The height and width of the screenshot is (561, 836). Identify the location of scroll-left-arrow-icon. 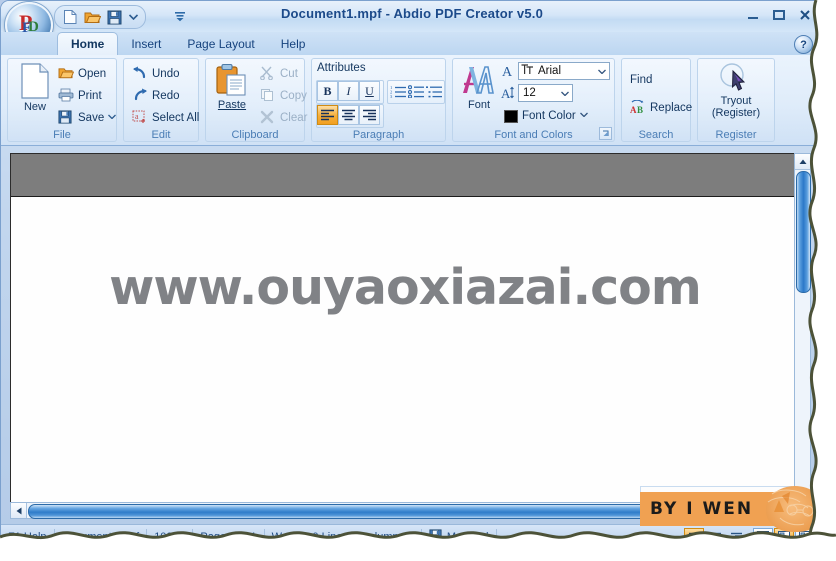
(19, 510).